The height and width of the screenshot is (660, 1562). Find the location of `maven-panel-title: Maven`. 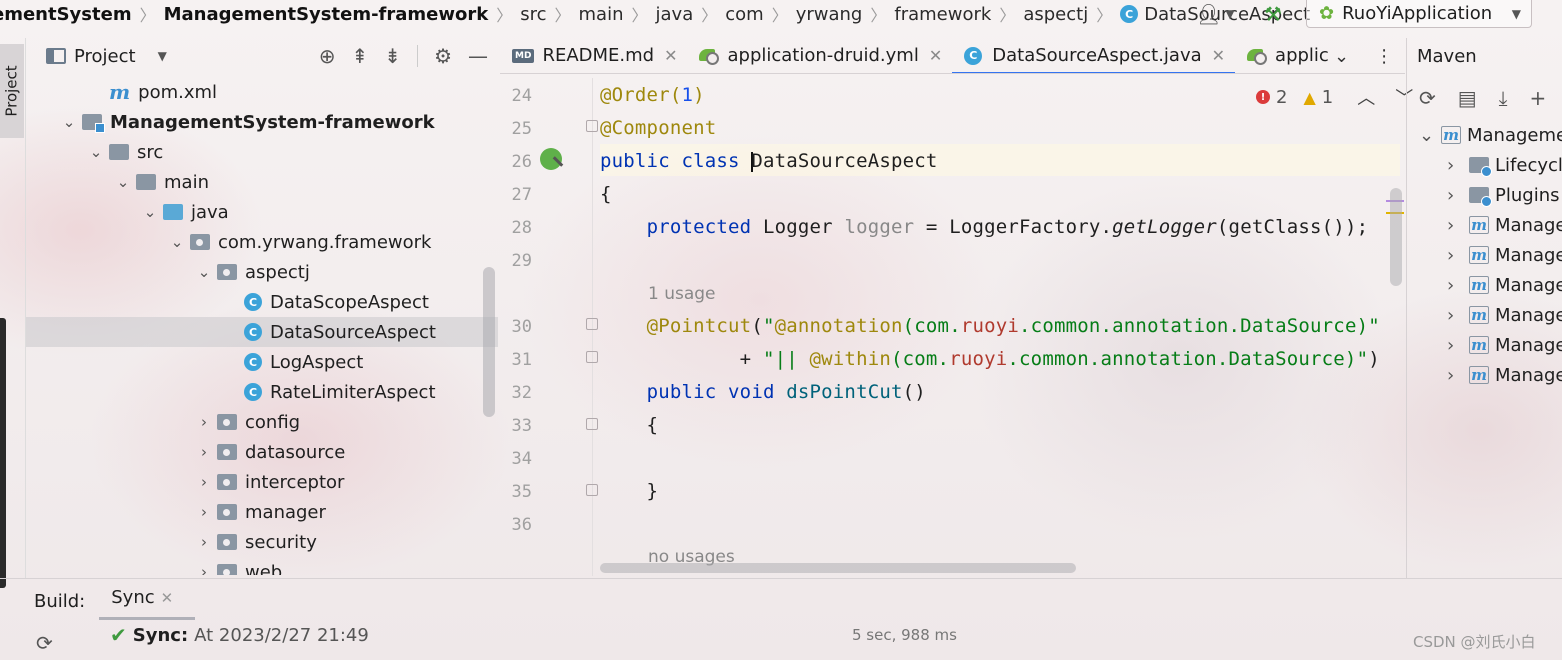

maven-panel-title: Maven is located at coordinates (1447, 56).